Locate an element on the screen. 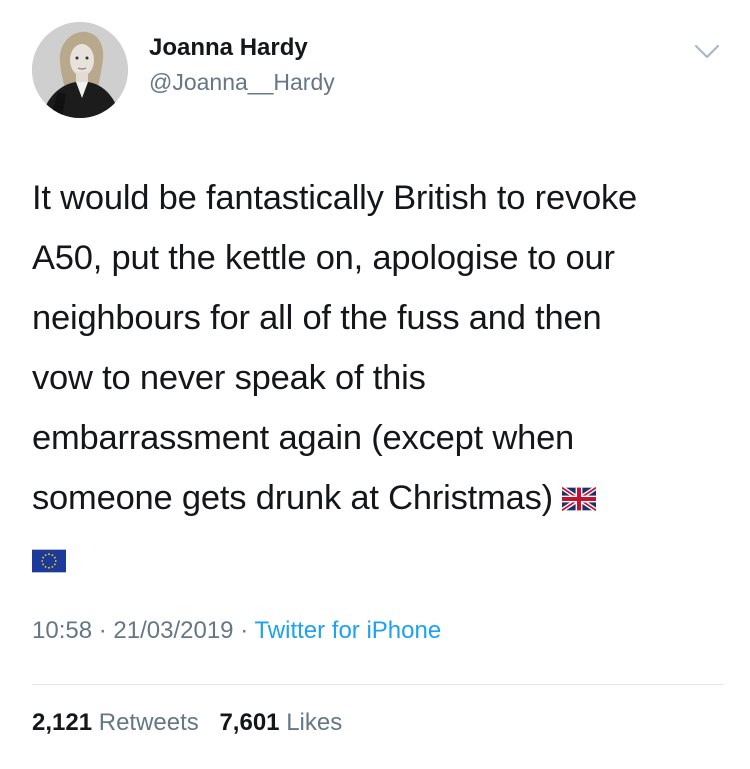  chevron-down-icon is located at coordinates (707, 52).